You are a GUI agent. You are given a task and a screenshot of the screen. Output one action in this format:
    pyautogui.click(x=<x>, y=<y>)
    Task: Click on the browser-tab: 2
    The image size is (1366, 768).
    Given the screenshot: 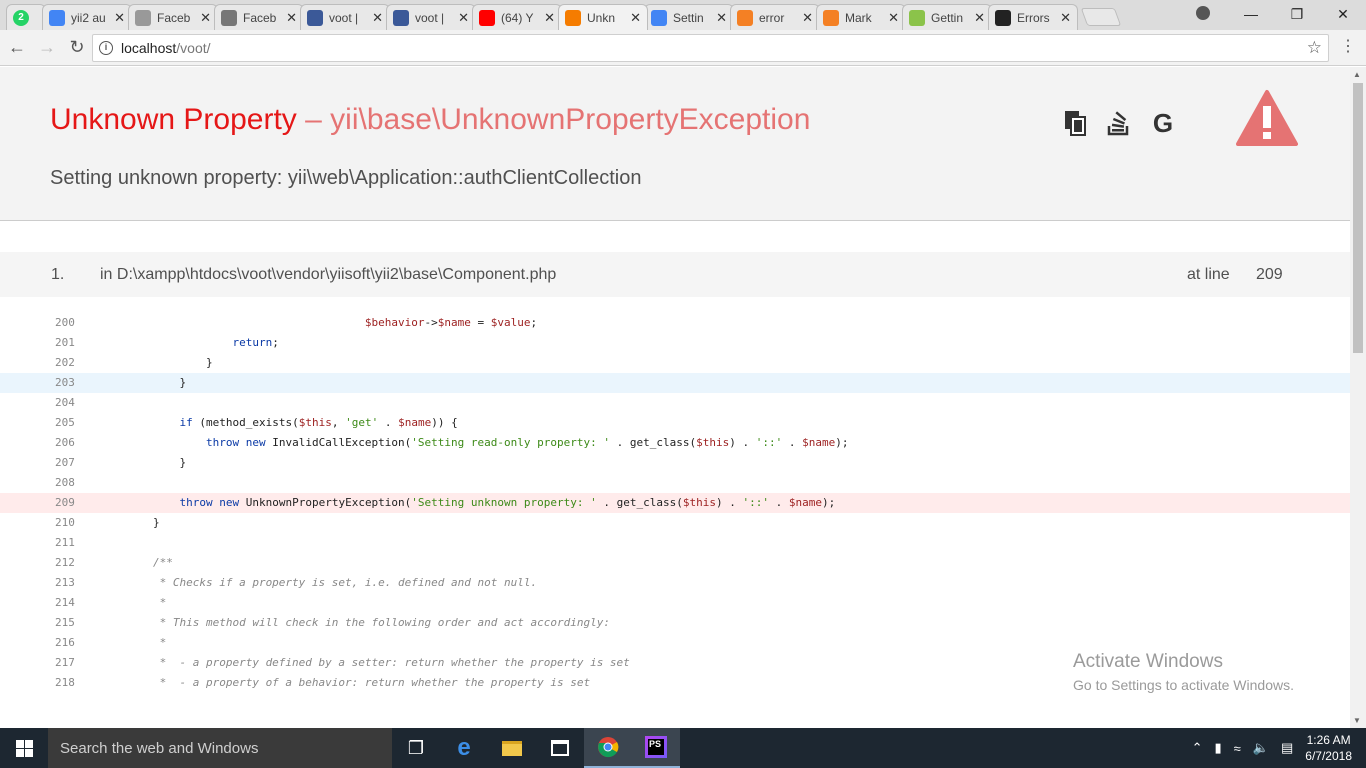 What is the action you would take?
    pyautogui.click(x=26, y=17)
    